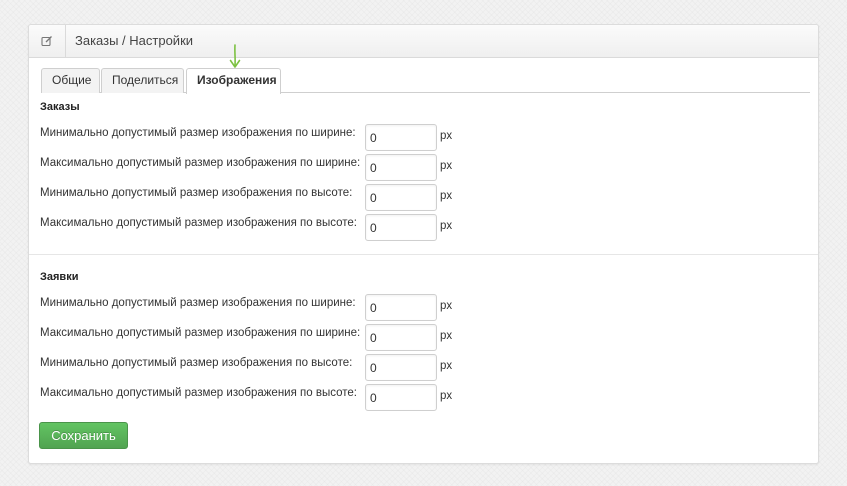 Image resolution: width=847 pixels, height=486 pixels. I want to click on arrow-down-icon, so click(235, 56).